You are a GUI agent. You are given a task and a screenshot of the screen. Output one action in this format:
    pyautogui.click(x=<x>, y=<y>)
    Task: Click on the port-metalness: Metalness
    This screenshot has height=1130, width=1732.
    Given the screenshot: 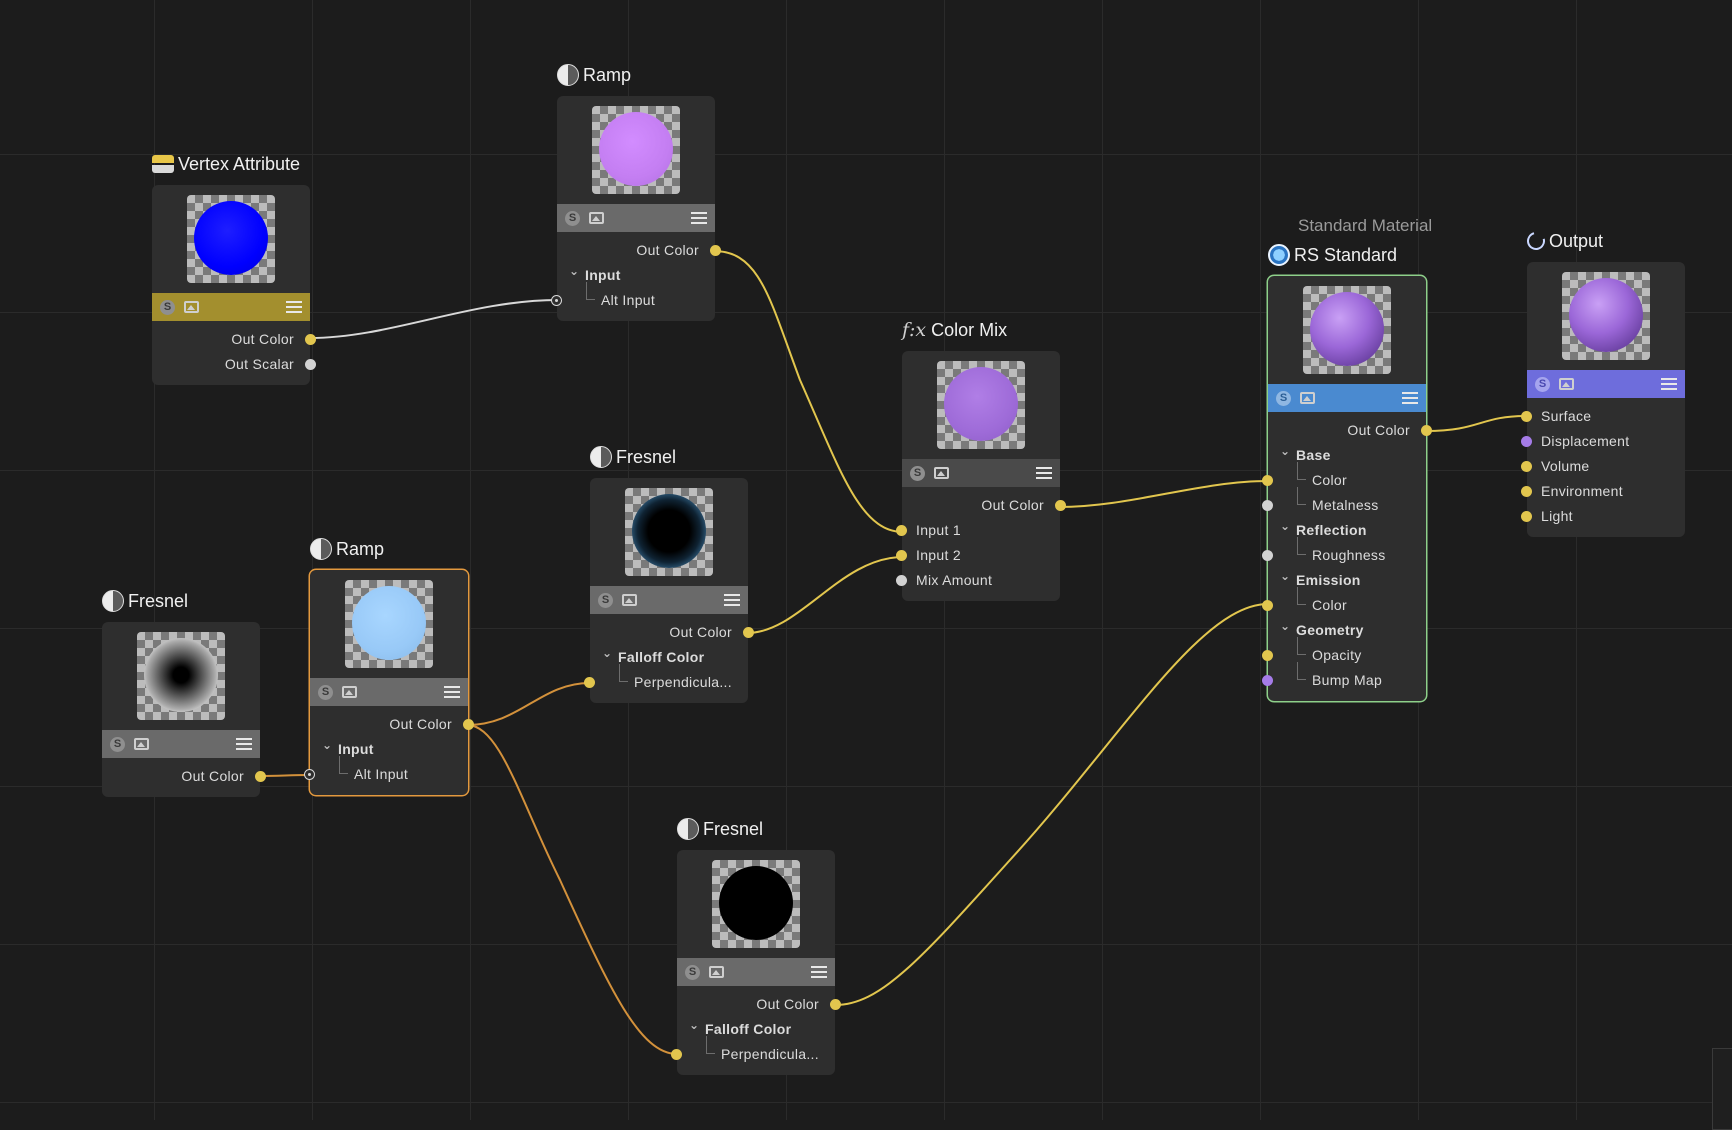 What is the action you would take?
    pyautogui.click(x=1344, y=502)
    